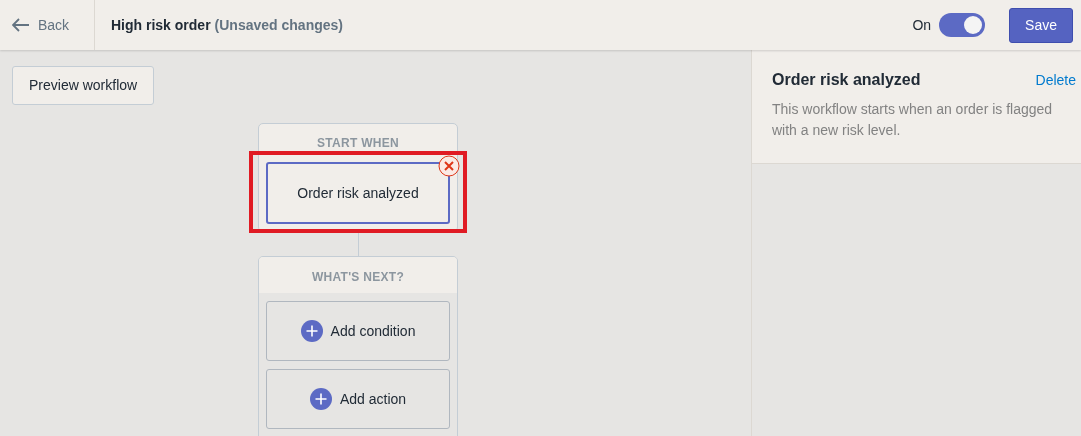  Describe the element at coordinates (278, 25) in the screenshot. I see `unsaved-status: (Unsaved changes)` at that location.